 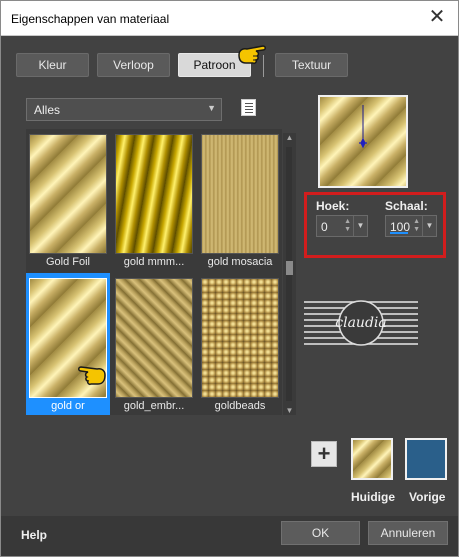 I want to click on tab-kleur: Kleur, so click(x=52, y=65).